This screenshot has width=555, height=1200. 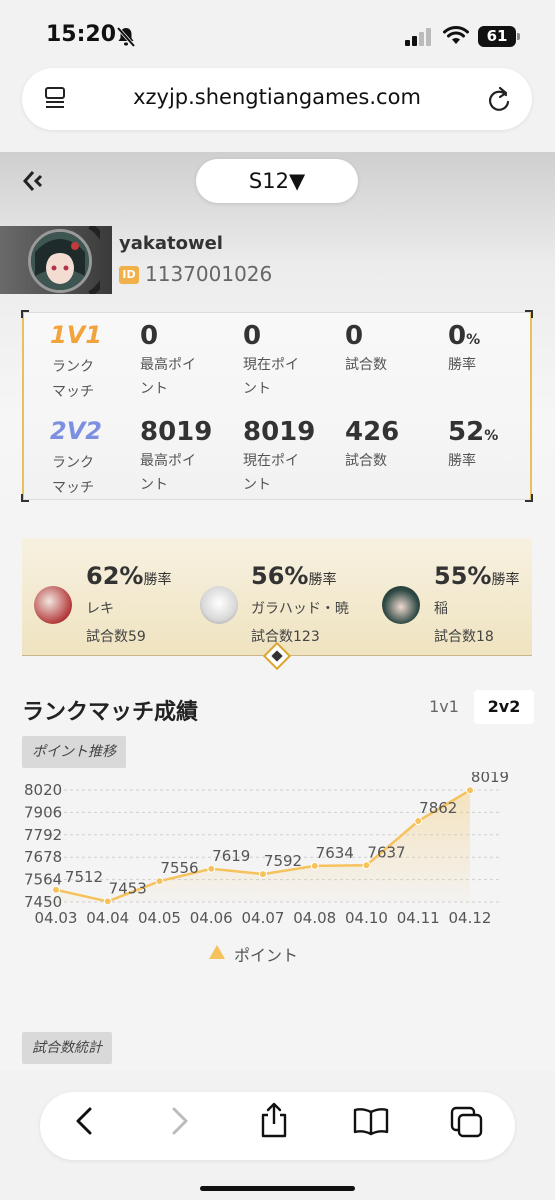 I want to click on stat-current-points: 0 現在ポイ ント, so click(x=290, y=361).